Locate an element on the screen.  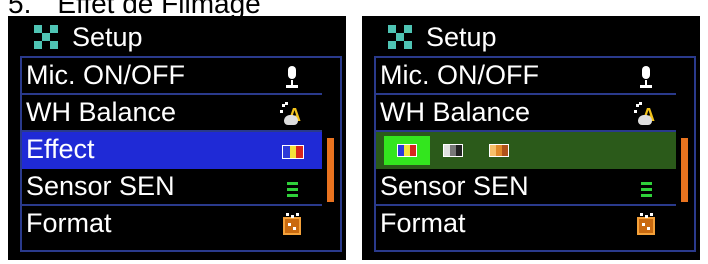
color-effect-icon is located at coordinates (407, 150).